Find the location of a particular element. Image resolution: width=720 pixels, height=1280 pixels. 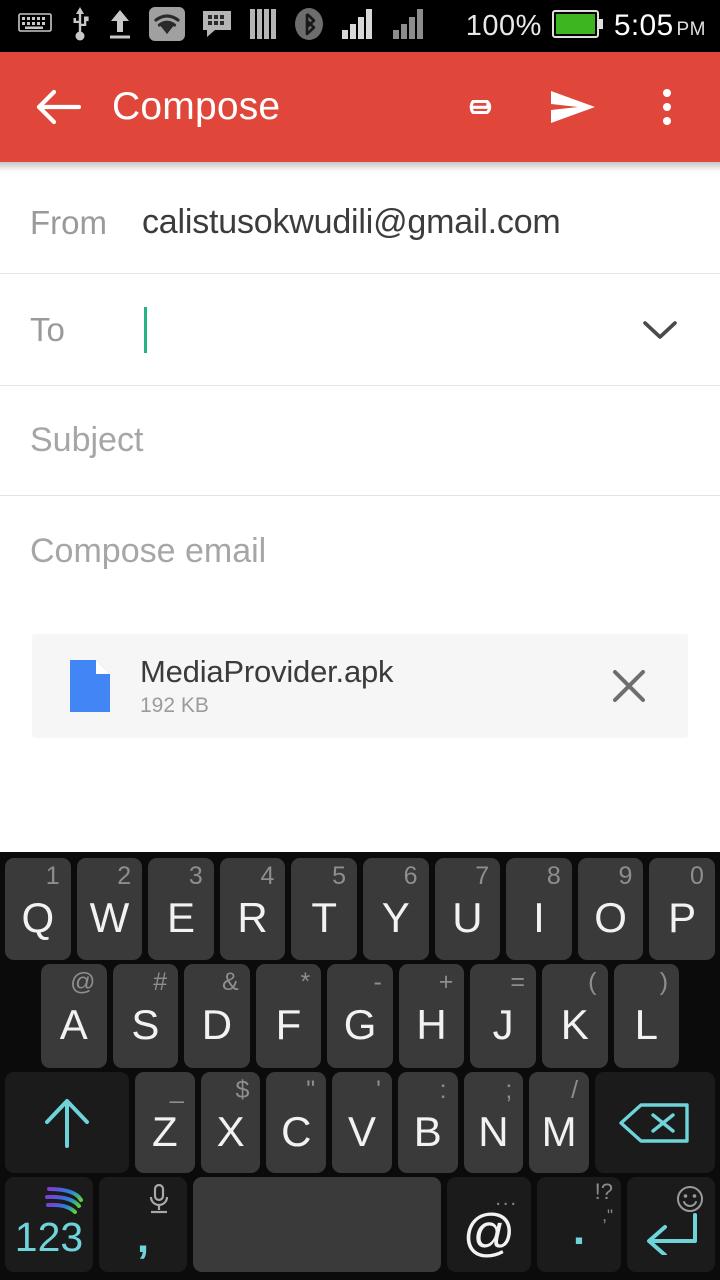

key-n: ; N is located at coordinates (493, 1122).